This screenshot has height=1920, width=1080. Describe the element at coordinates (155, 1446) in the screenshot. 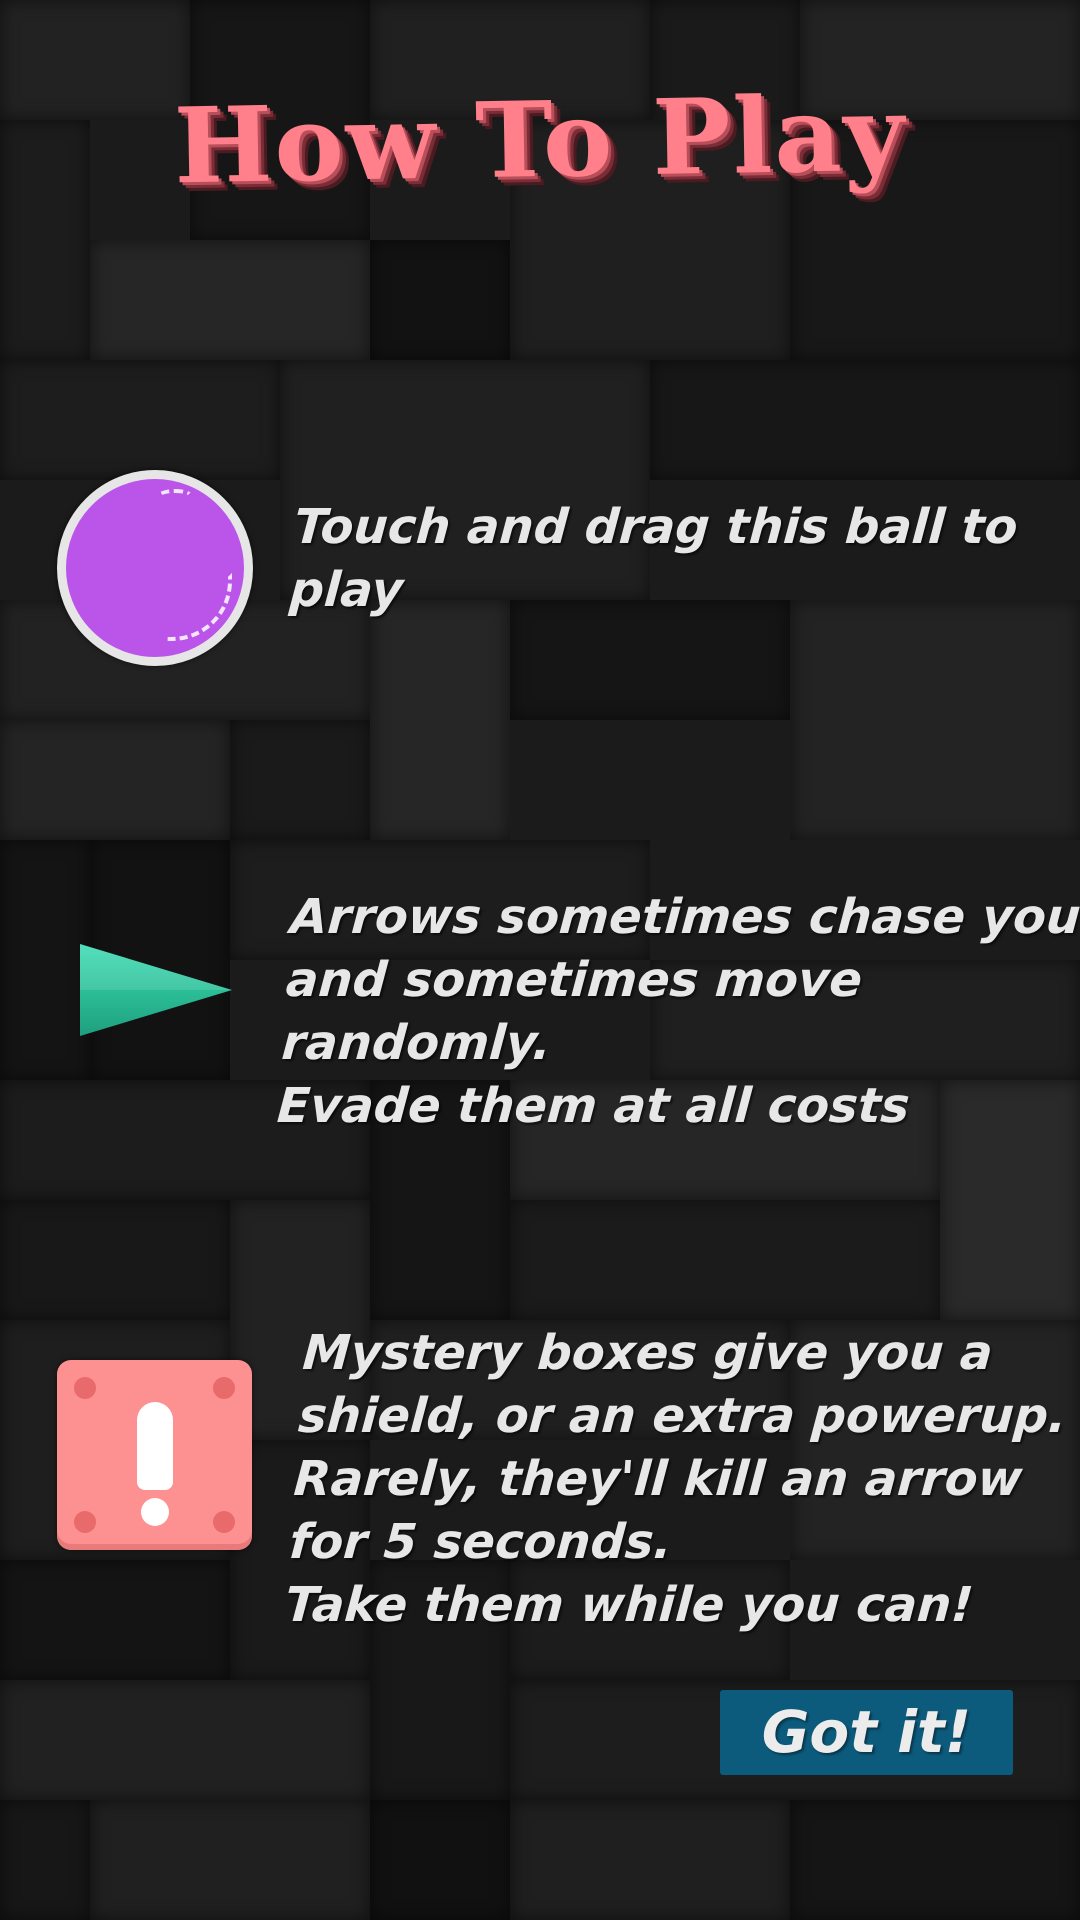

I see `exclamation-icon` at that location.